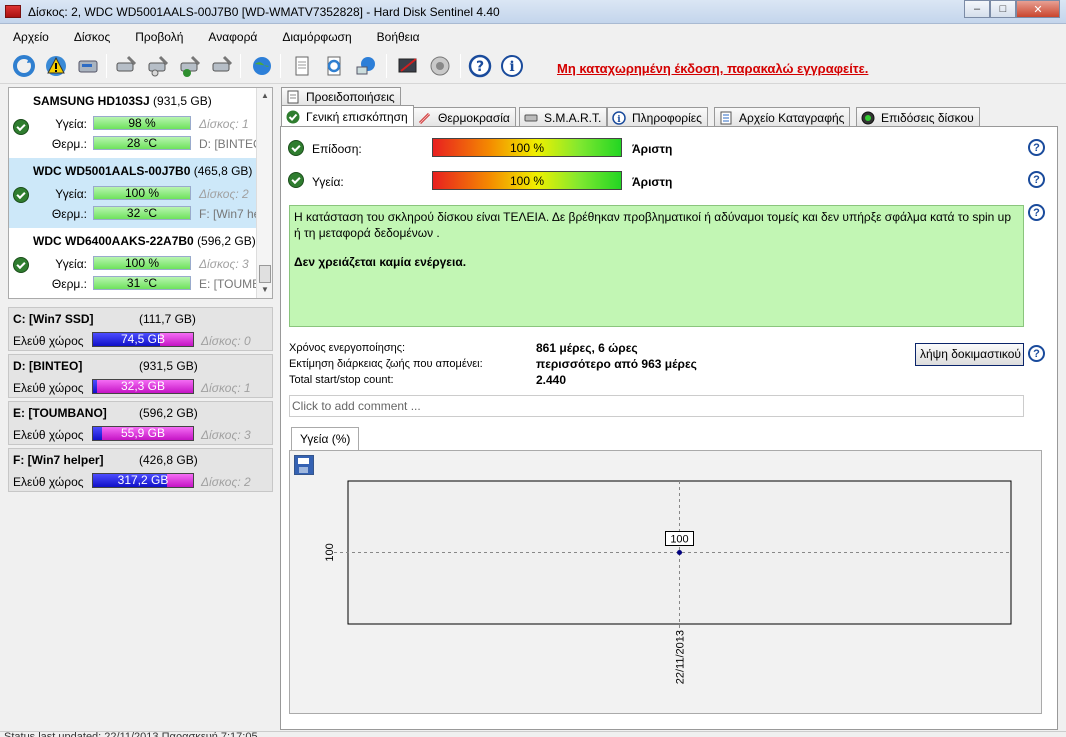  What do you see at coordinates (657, 117) in the screenshot?
I see `tab-information: i Πληροφορίες` at bounding box center [657, 117].